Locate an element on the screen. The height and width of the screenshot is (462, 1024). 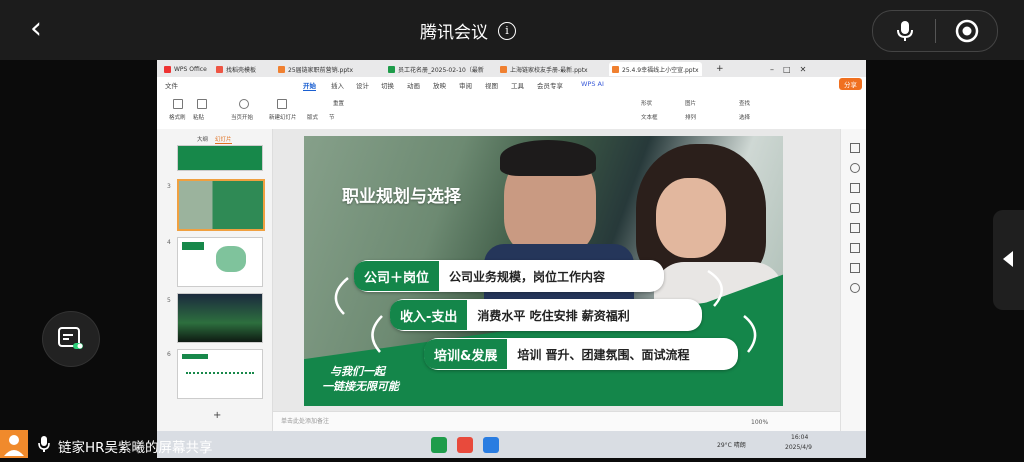
arrange-button: 排列 is located at coordinates (690, 117).